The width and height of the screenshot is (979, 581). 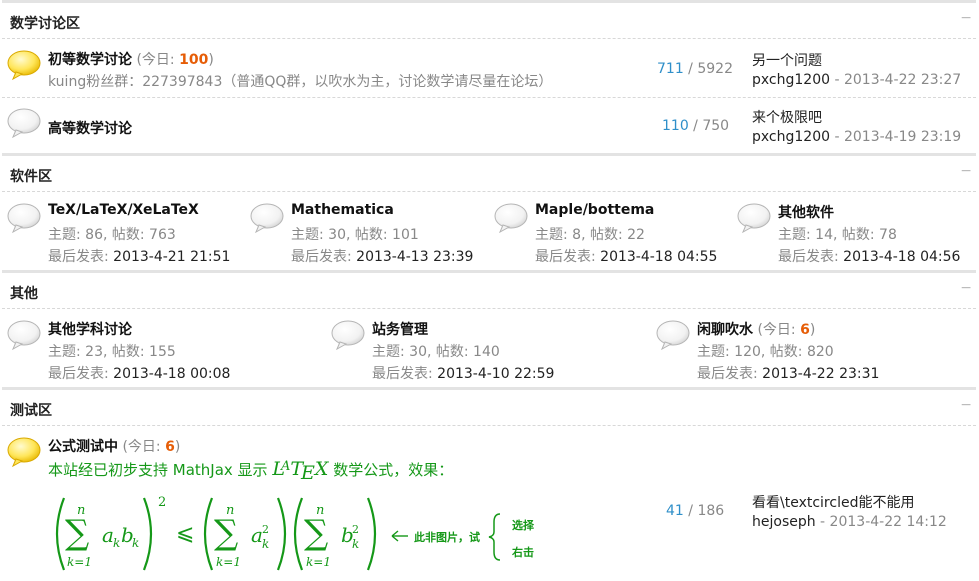 I want to click on top-border, so click(x=489, y=1).